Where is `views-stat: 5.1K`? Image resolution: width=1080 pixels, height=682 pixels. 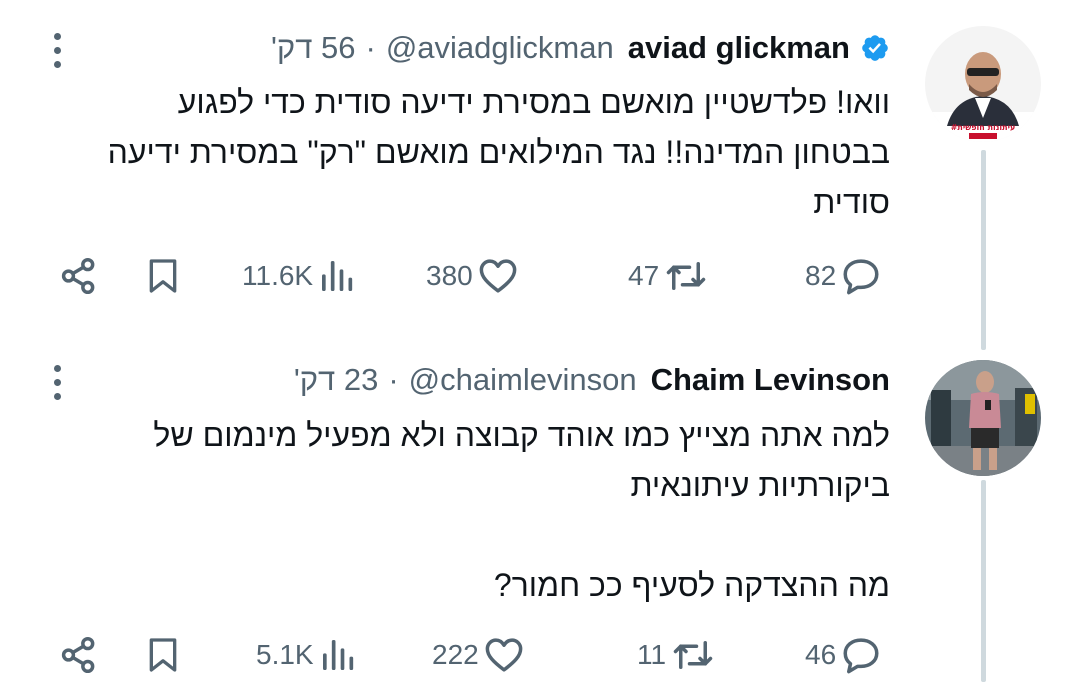
views-stat: 5.1K is located at coordinates (307, 655).